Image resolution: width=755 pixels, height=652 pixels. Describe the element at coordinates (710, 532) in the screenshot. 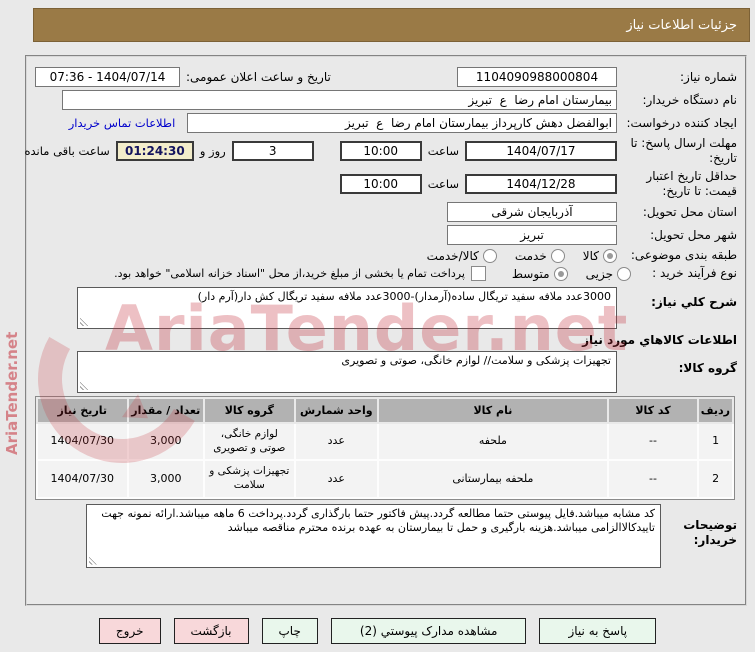

I see `buyer-notes-label: توضیحات خریدار:` at that location.